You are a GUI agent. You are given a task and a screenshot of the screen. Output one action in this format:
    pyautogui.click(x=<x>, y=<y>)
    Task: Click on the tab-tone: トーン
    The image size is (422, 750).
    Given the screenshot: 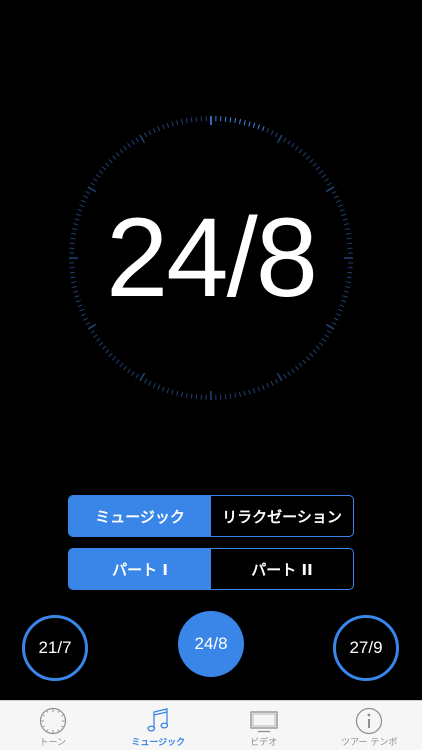 What is the action you would take?
    pyautogui.click(x=53, y=725)
    